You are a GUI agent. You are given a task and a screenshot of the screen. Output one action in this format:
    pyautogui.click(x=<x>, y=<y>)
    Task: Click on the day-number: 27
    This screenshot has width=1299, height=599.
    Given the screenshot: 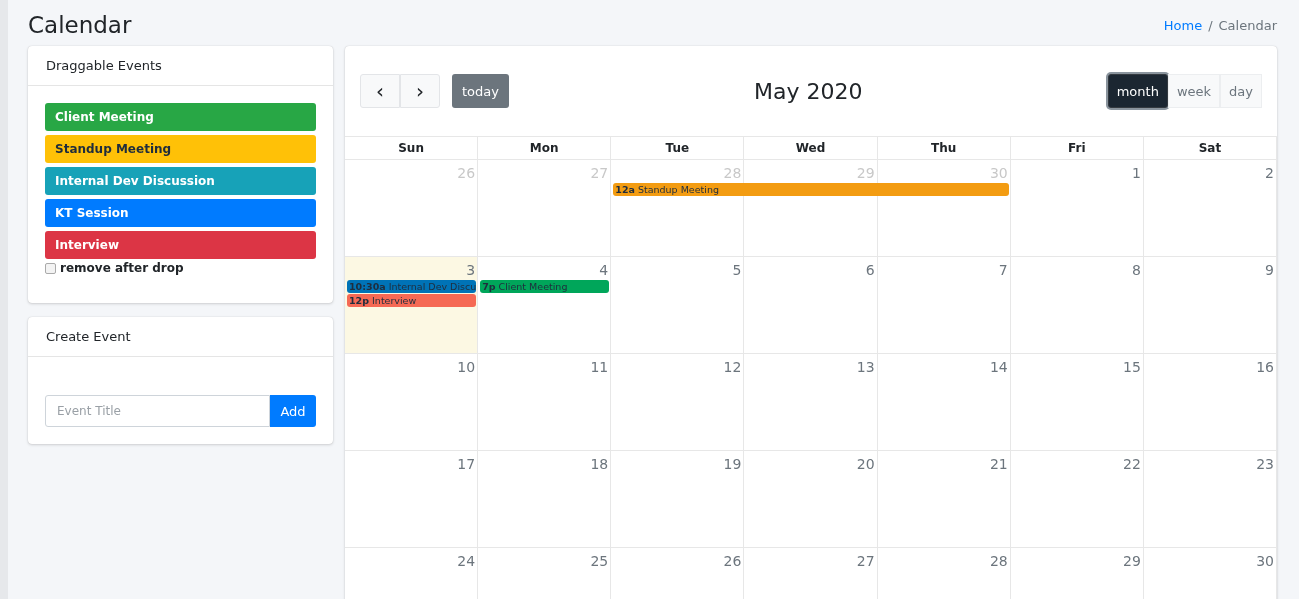 What is the action you would take?
    pyautogui.click(x=865, y=561)
    